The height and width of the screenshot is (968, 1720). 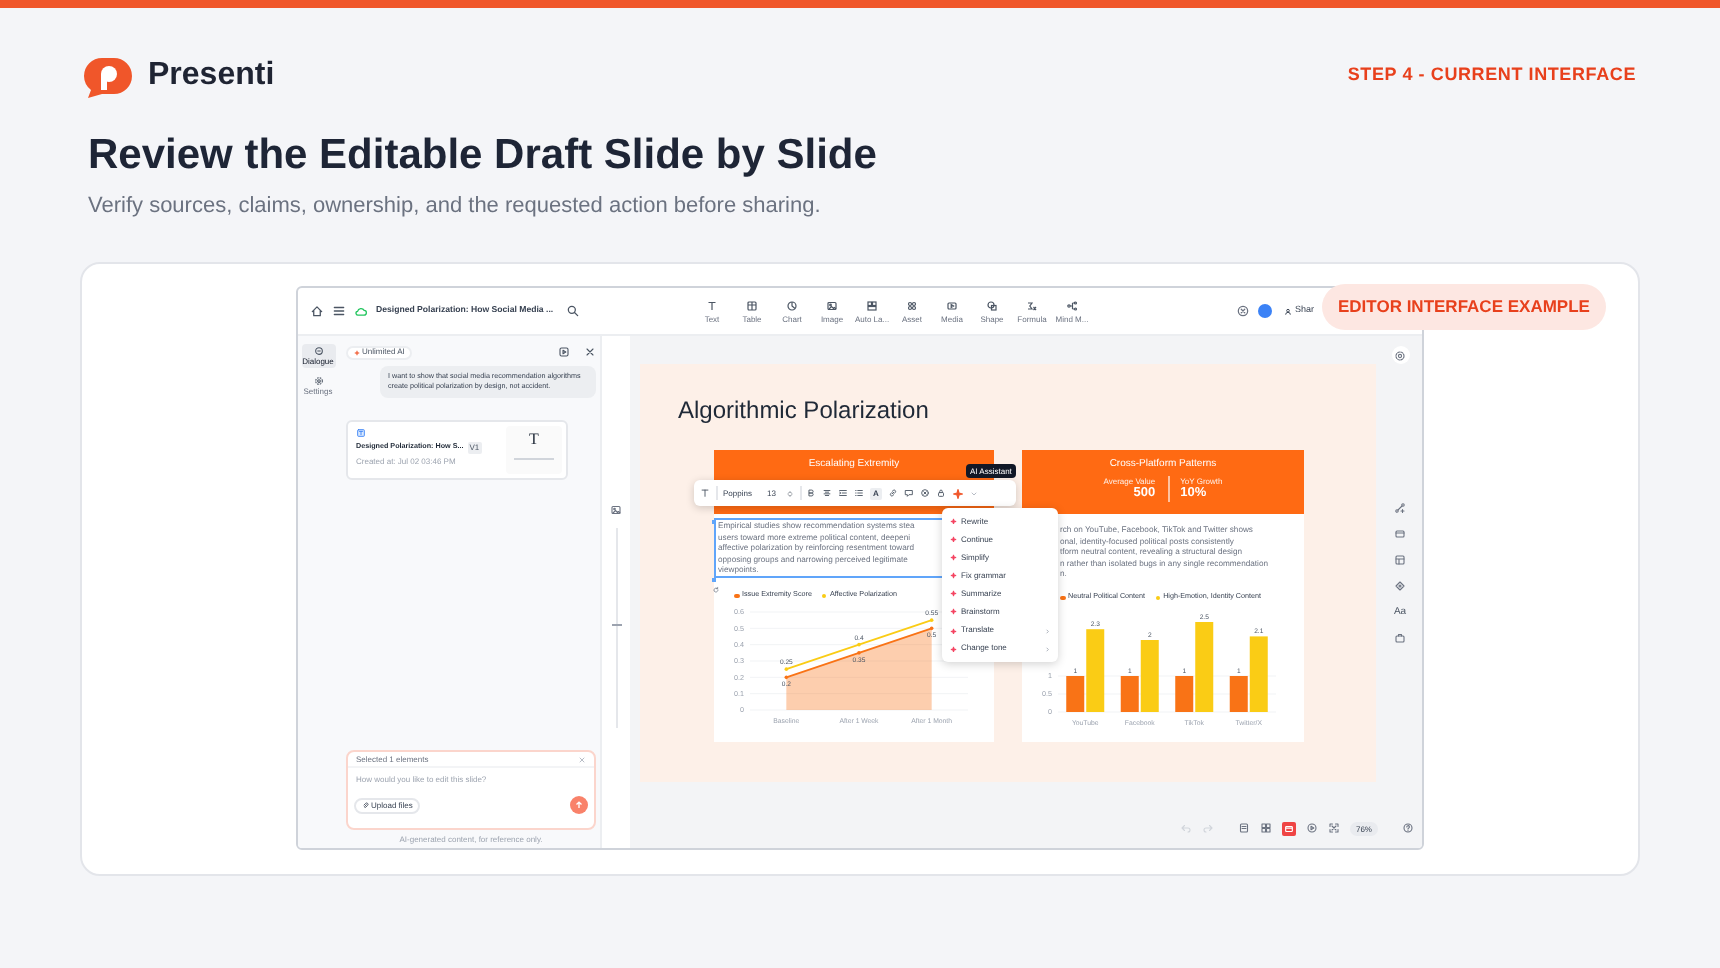 I want to click on align-center-icon, so click(x=827, y=493).